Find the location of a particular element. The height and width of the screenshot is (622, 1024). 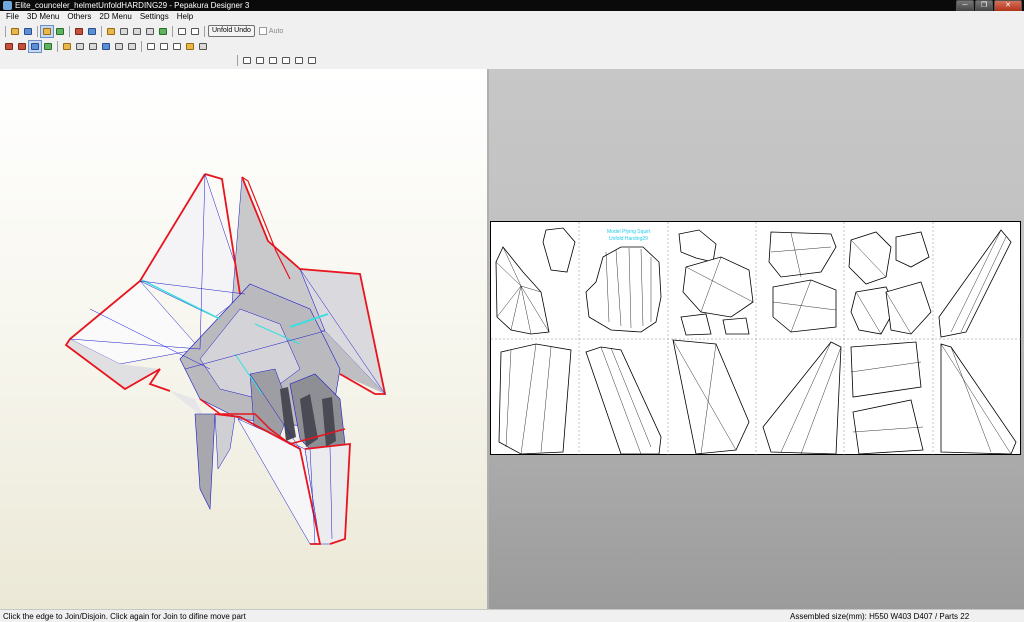

print-preview-icon is located at coordinates (190, 46).